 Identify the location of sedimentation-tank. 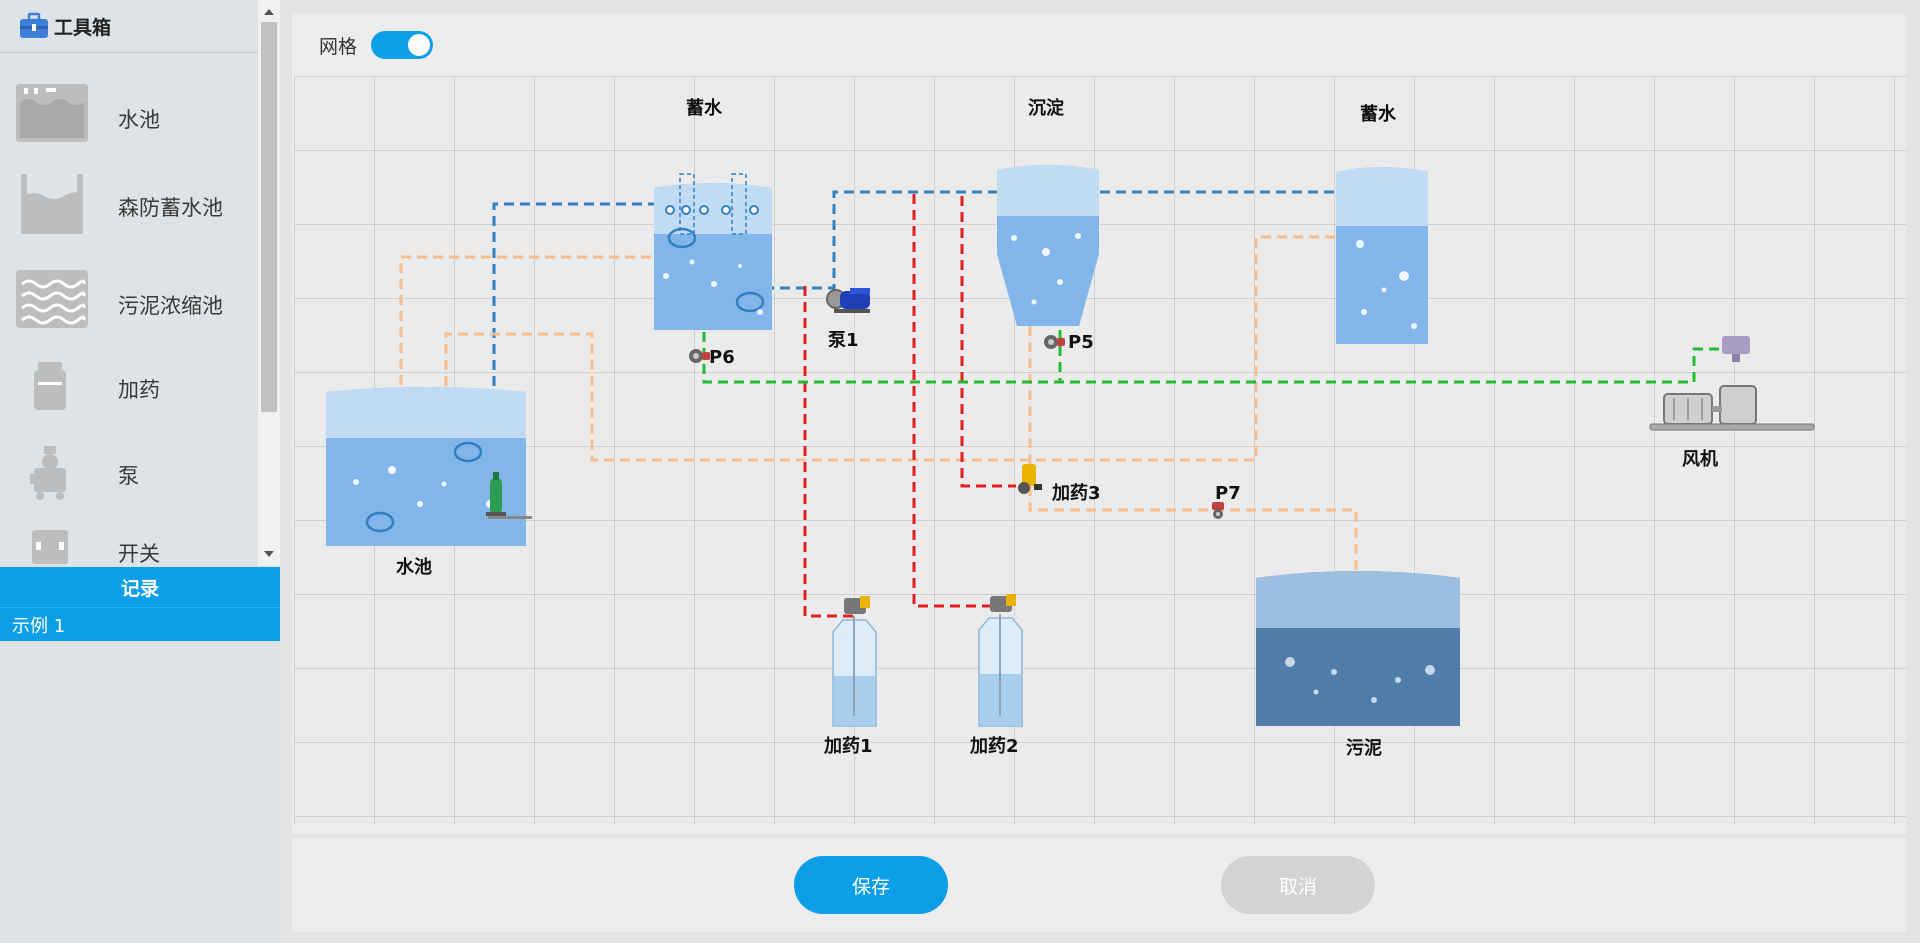
(1048, 245).